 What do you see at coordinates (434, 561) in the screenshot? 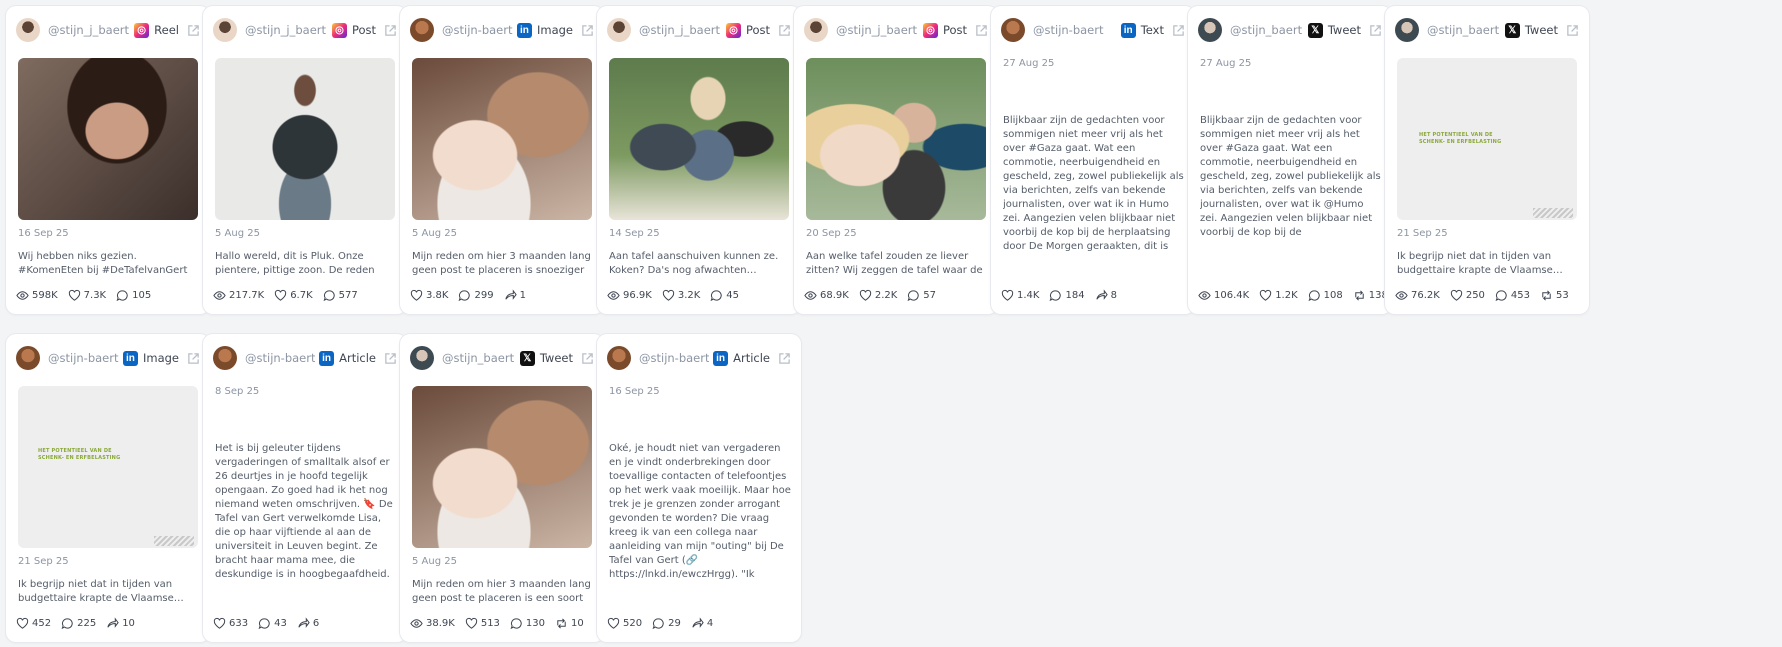
I see `post-date: 5 Aug 25` at bounding box center [434, 561].